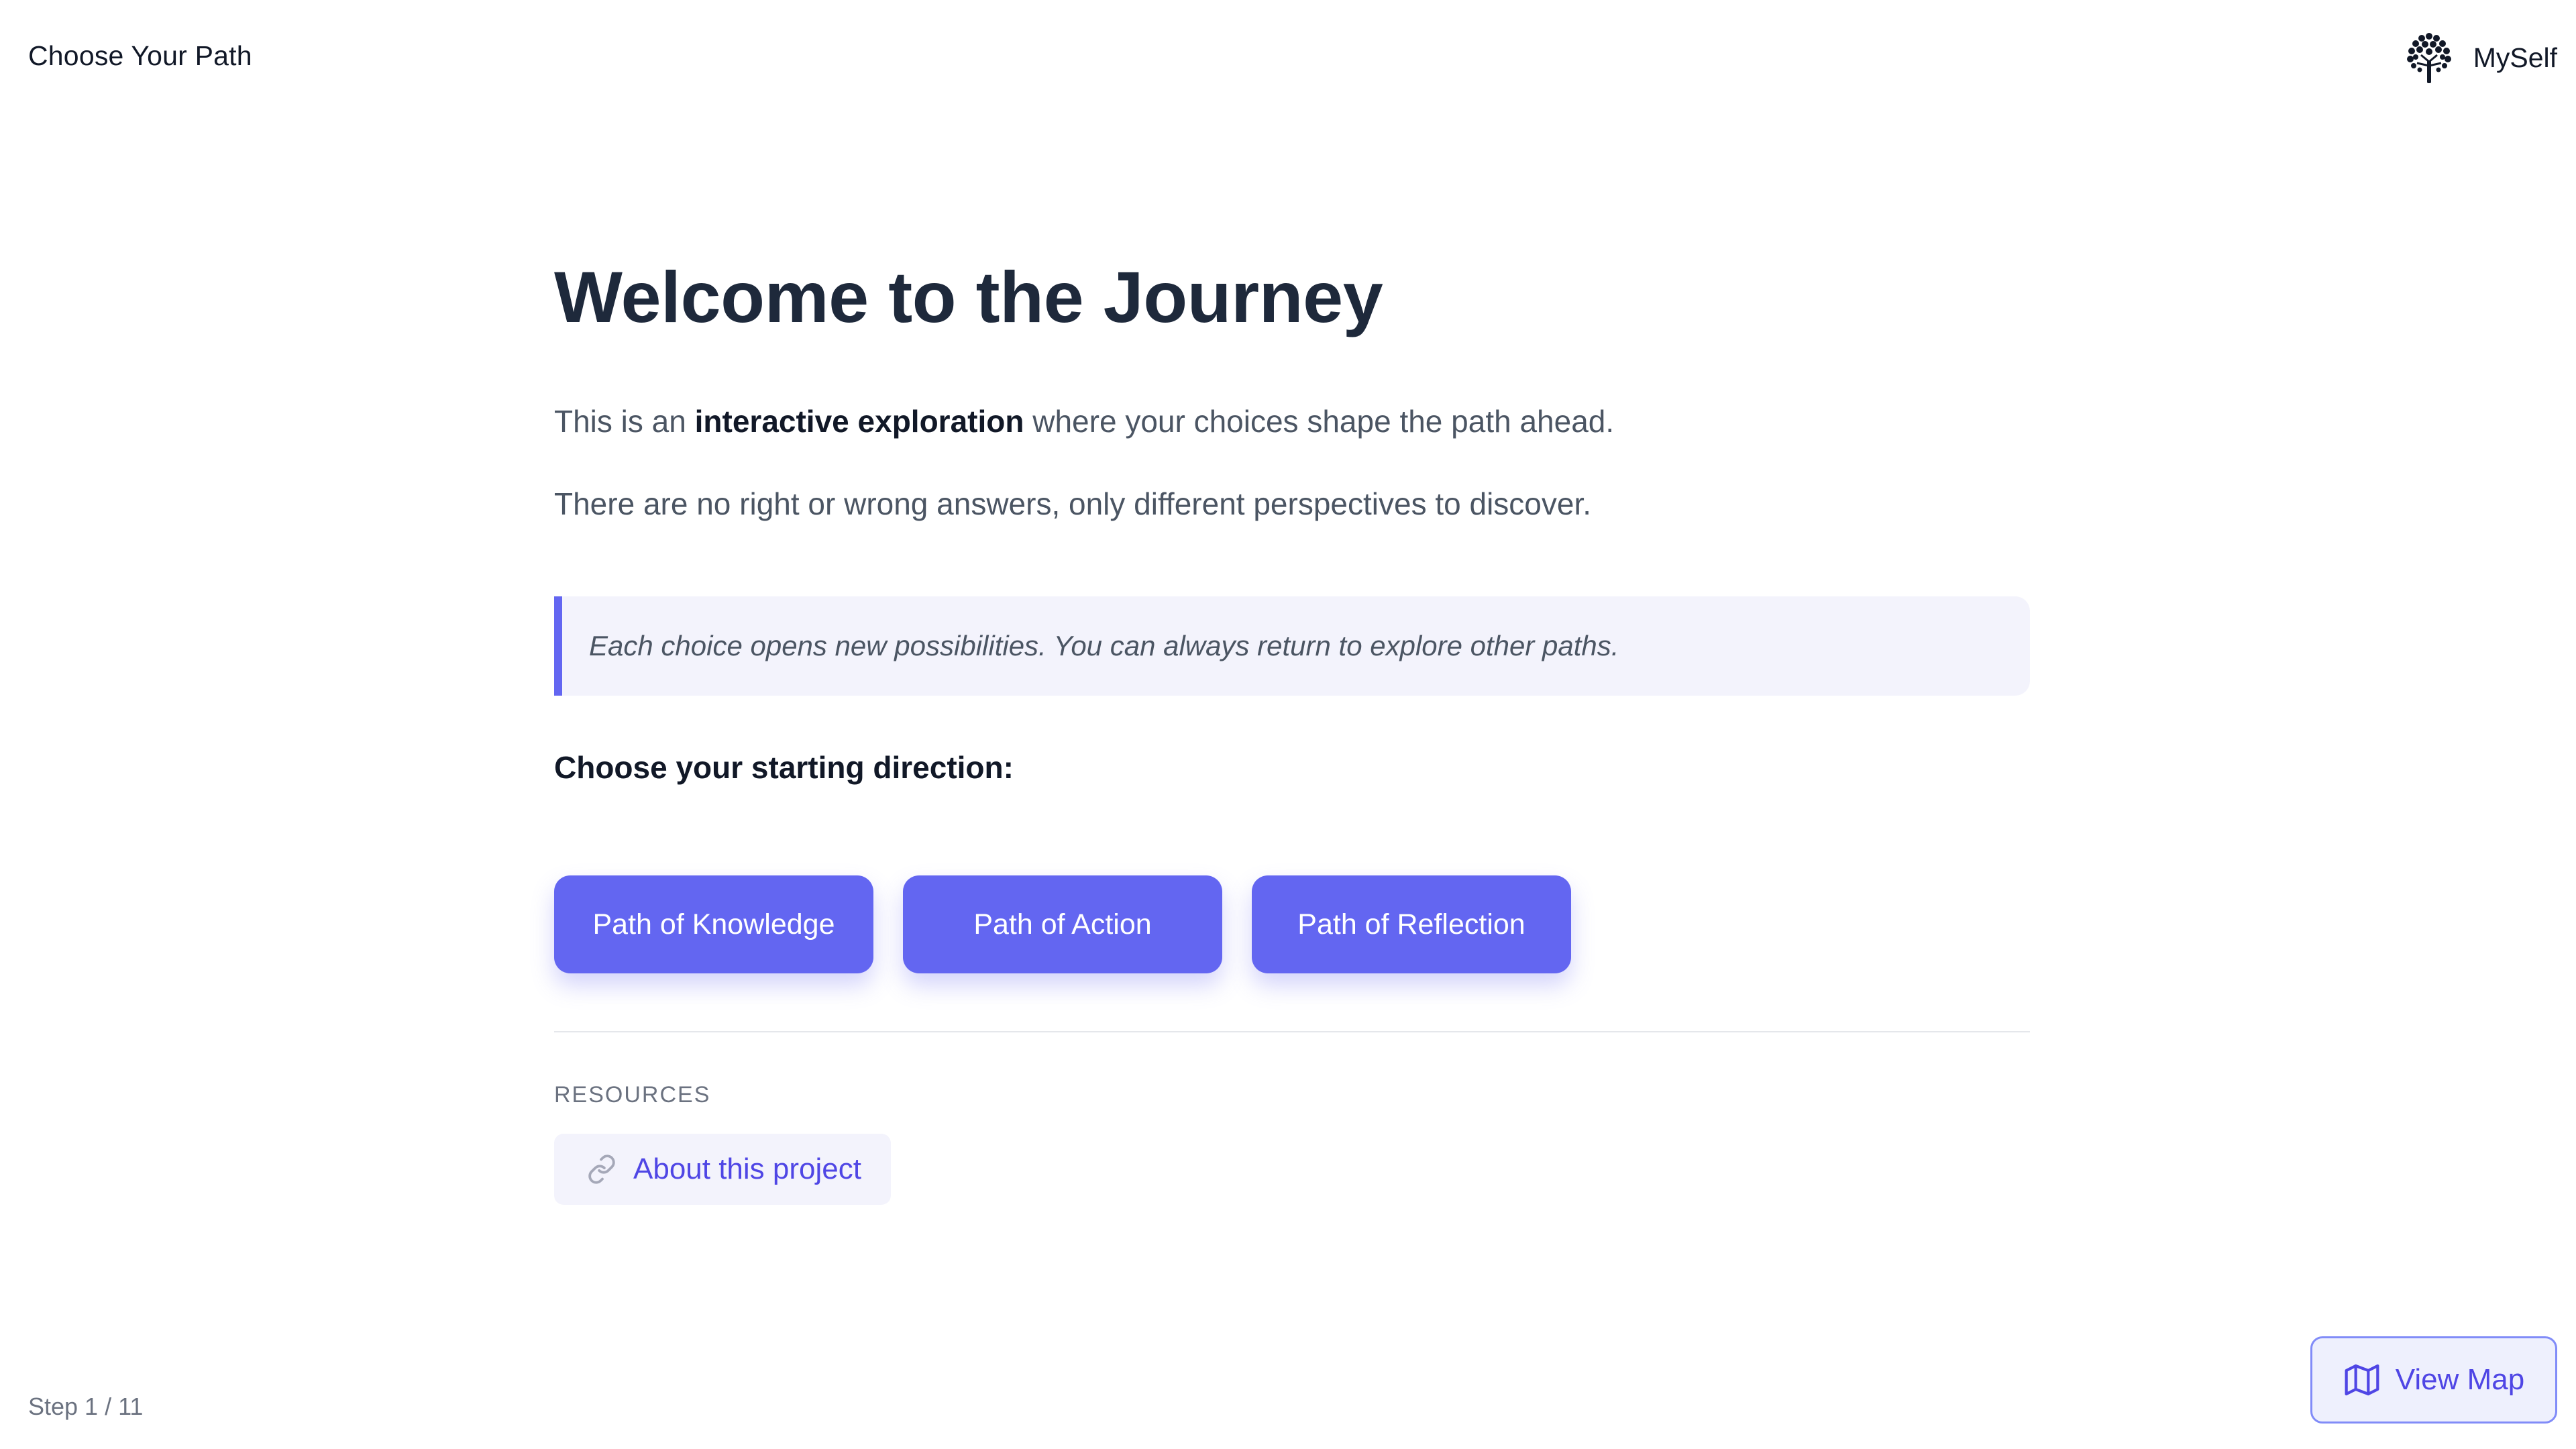  I want to click on about-project-link: About this project, so click(722, 1169).